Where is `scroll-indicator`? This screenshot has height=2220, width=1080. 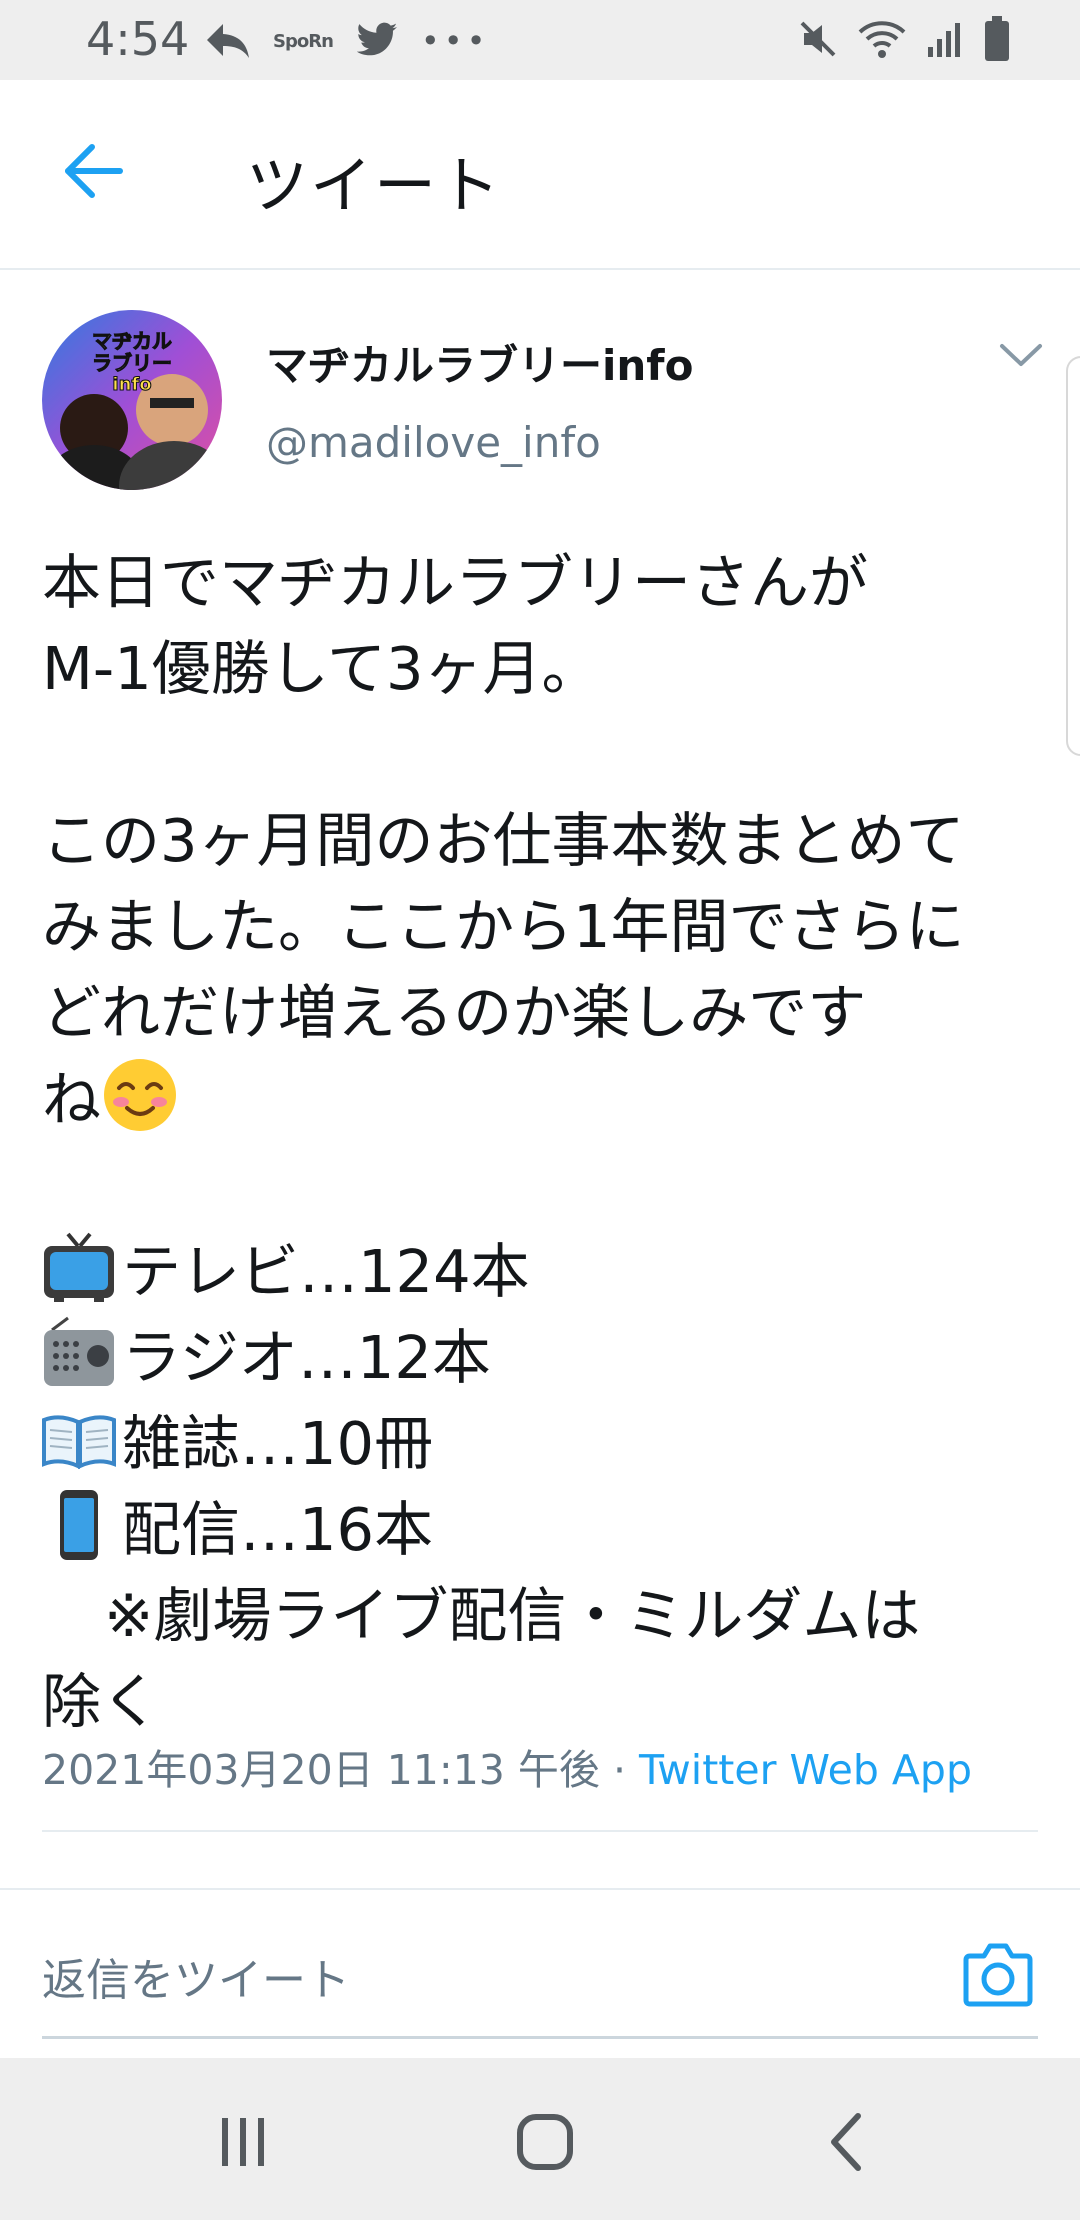
scroll-indicator is located at coordinates (1073, 556).